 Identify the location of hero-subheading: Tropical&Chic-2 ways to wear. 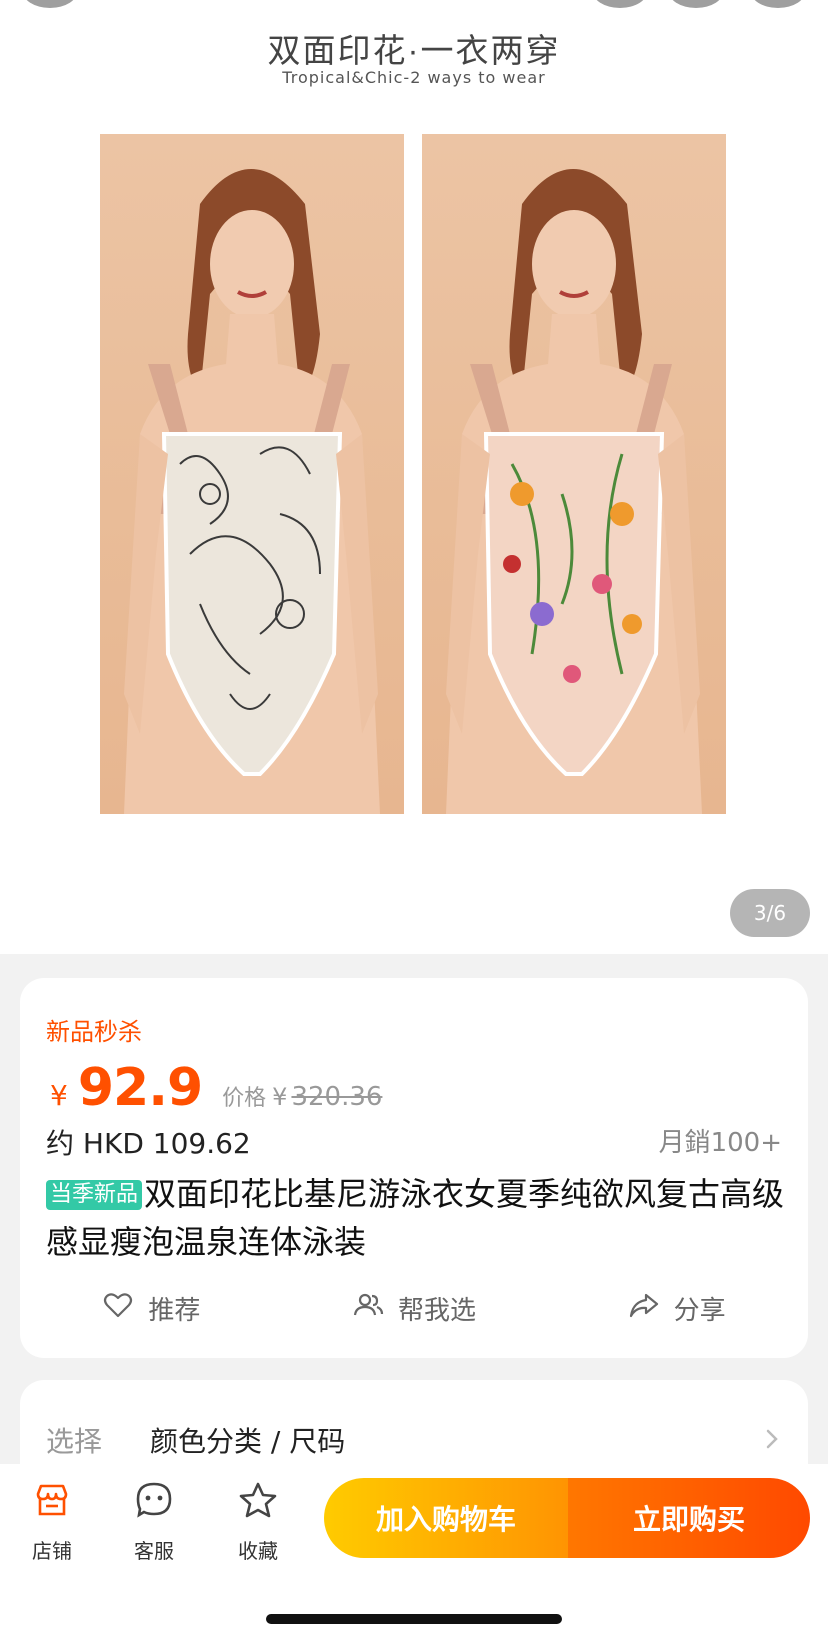
(414, 77).